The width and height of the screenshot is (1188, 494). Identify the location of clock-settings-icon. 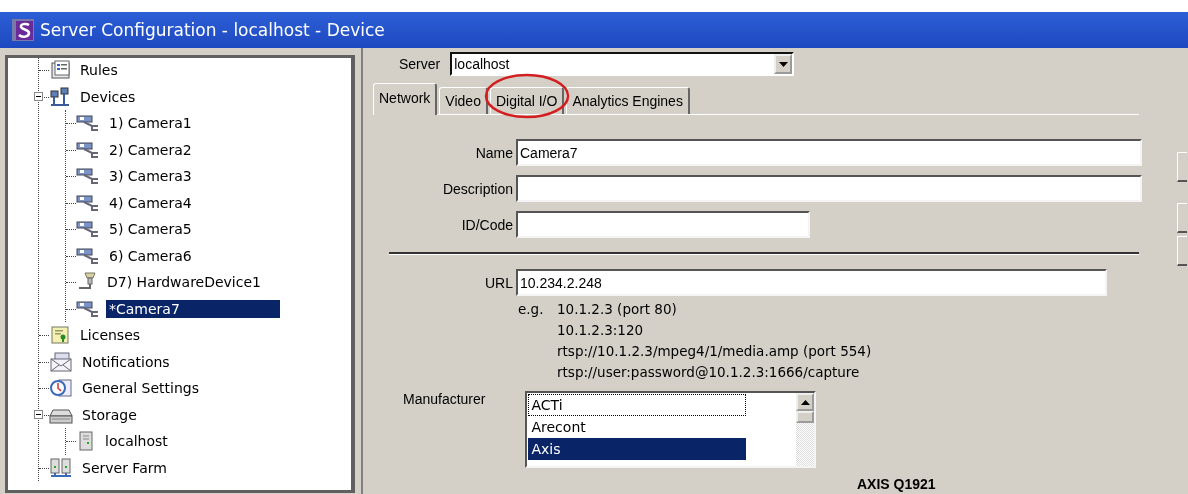
(61, 388).